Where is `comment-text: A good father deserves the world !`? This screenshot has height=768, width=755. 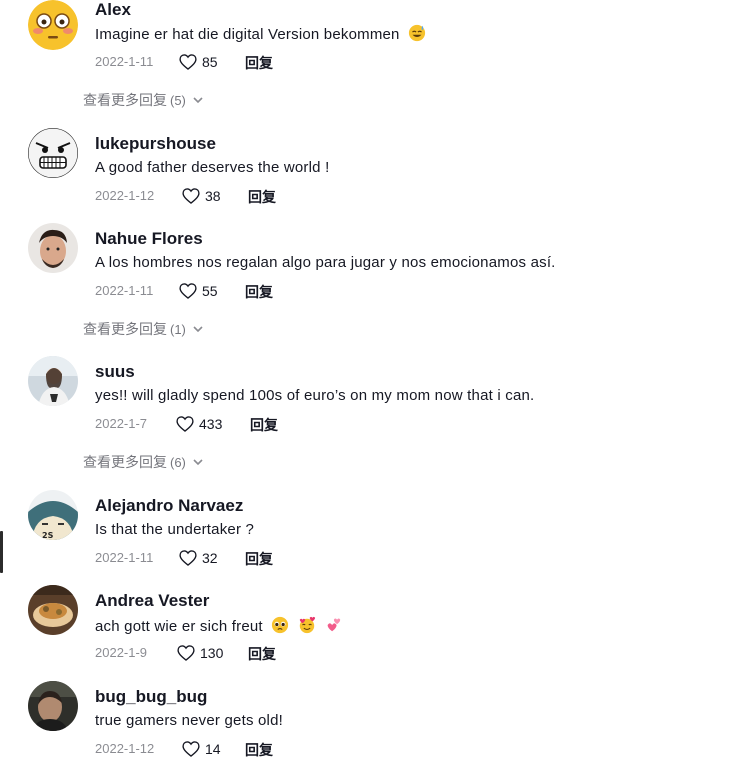
comment-text: A good father deserves the world ! is located at coordinates (212, 167).